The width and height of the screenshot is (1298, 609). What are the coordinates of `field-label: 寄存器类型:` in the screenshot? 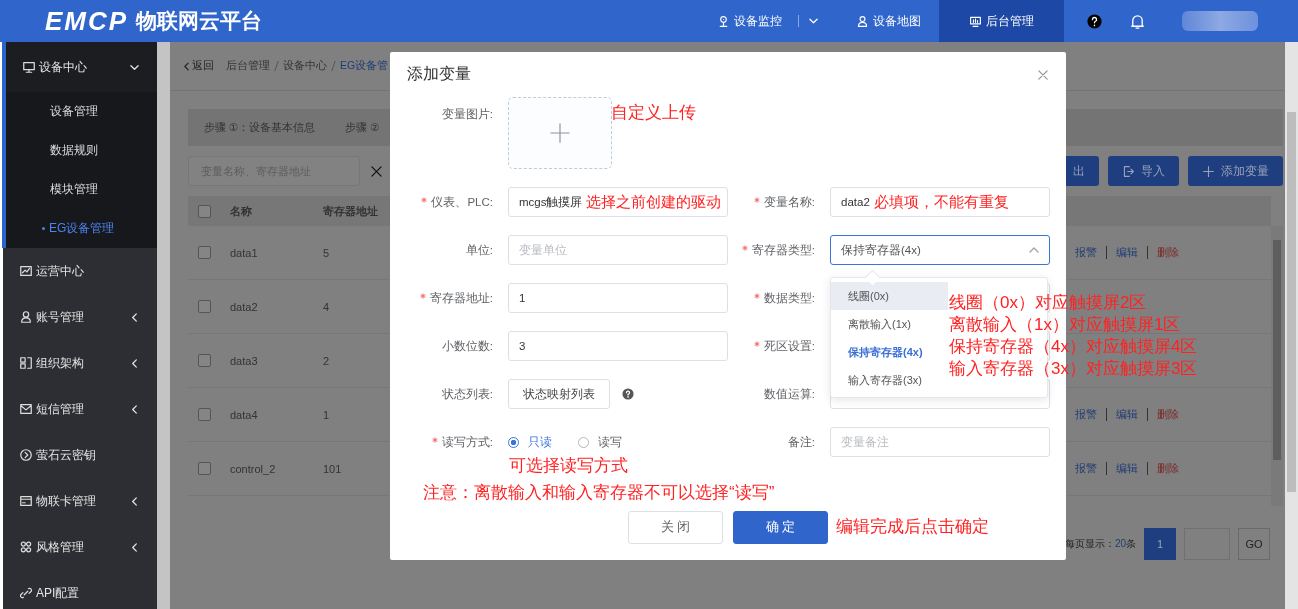 It's located at (779, 250).